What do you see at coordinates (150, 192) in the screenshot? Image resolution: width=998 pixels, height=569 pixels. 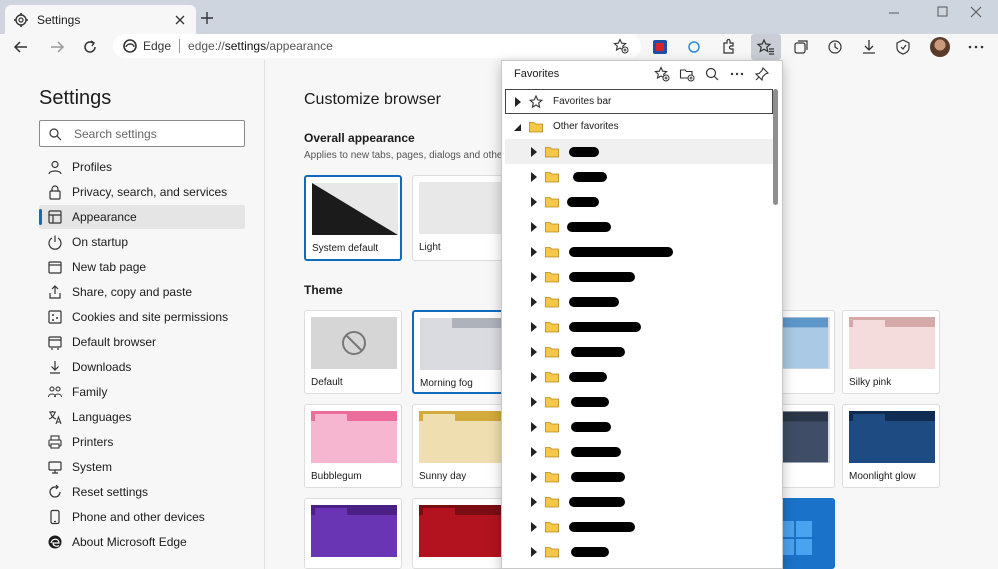 I see `sidebar-item-label: Privacy, search, and services` at bounding box center [150, 192].